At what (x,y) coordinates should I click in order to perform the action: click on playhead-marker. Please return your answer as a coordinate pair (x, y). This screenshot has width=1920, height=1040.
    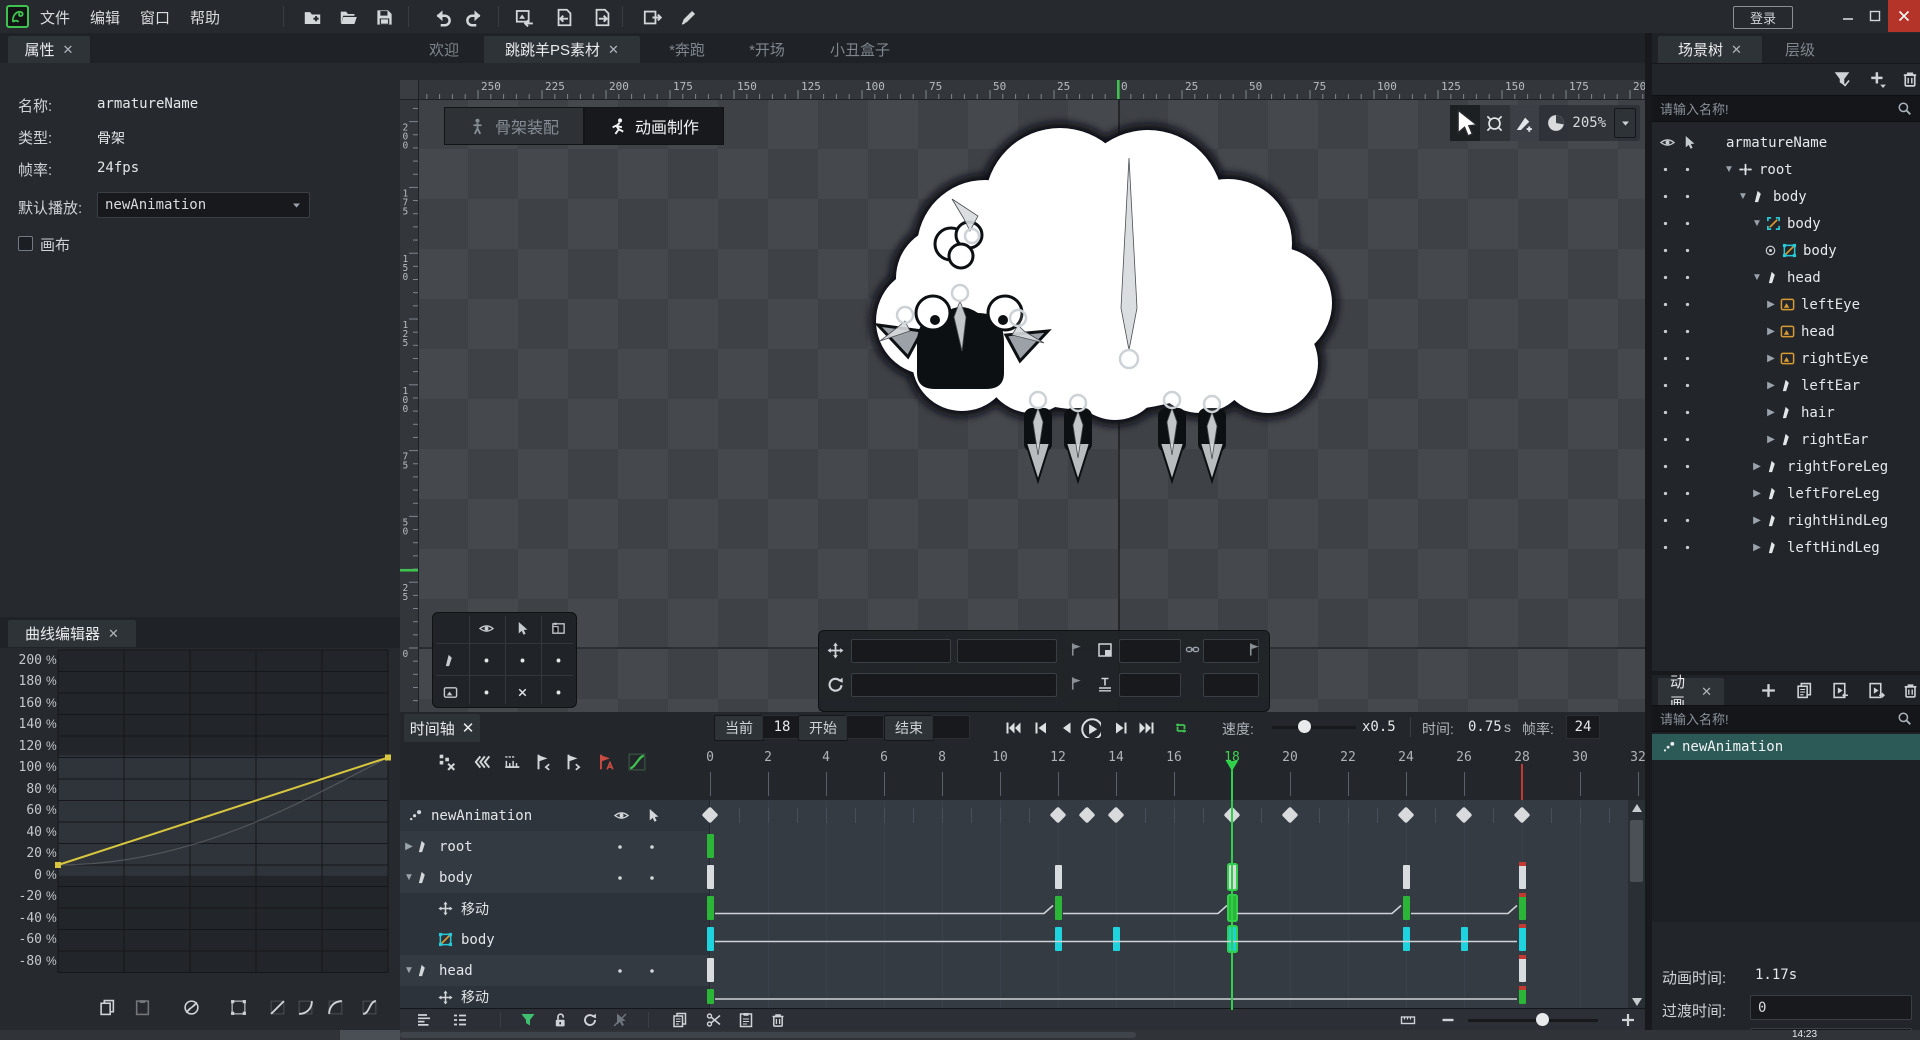
    Looking at the image, I should click on (1232, 764).